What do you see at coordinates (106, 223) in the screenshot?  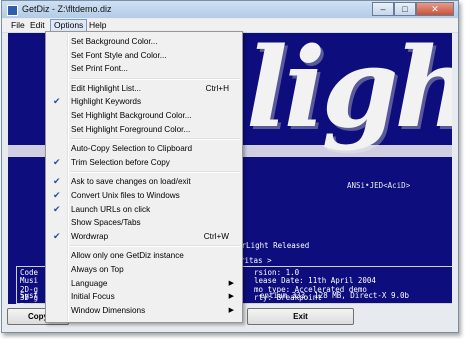 I see `menu-item-label: Show Spaces/Tabs` at bounding box center [106, 223].